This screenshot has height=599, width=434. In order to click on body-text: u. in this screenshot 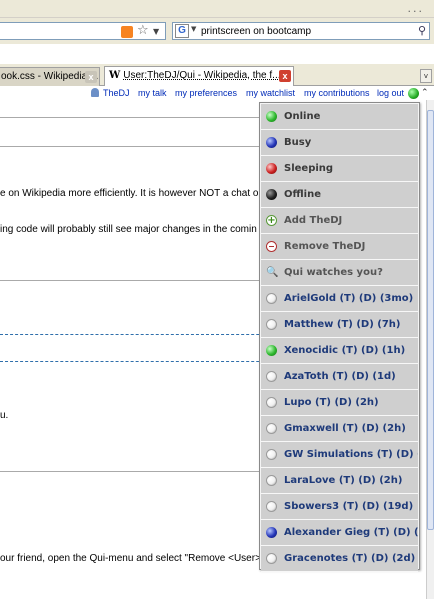, I will do `click(4, 415)`.